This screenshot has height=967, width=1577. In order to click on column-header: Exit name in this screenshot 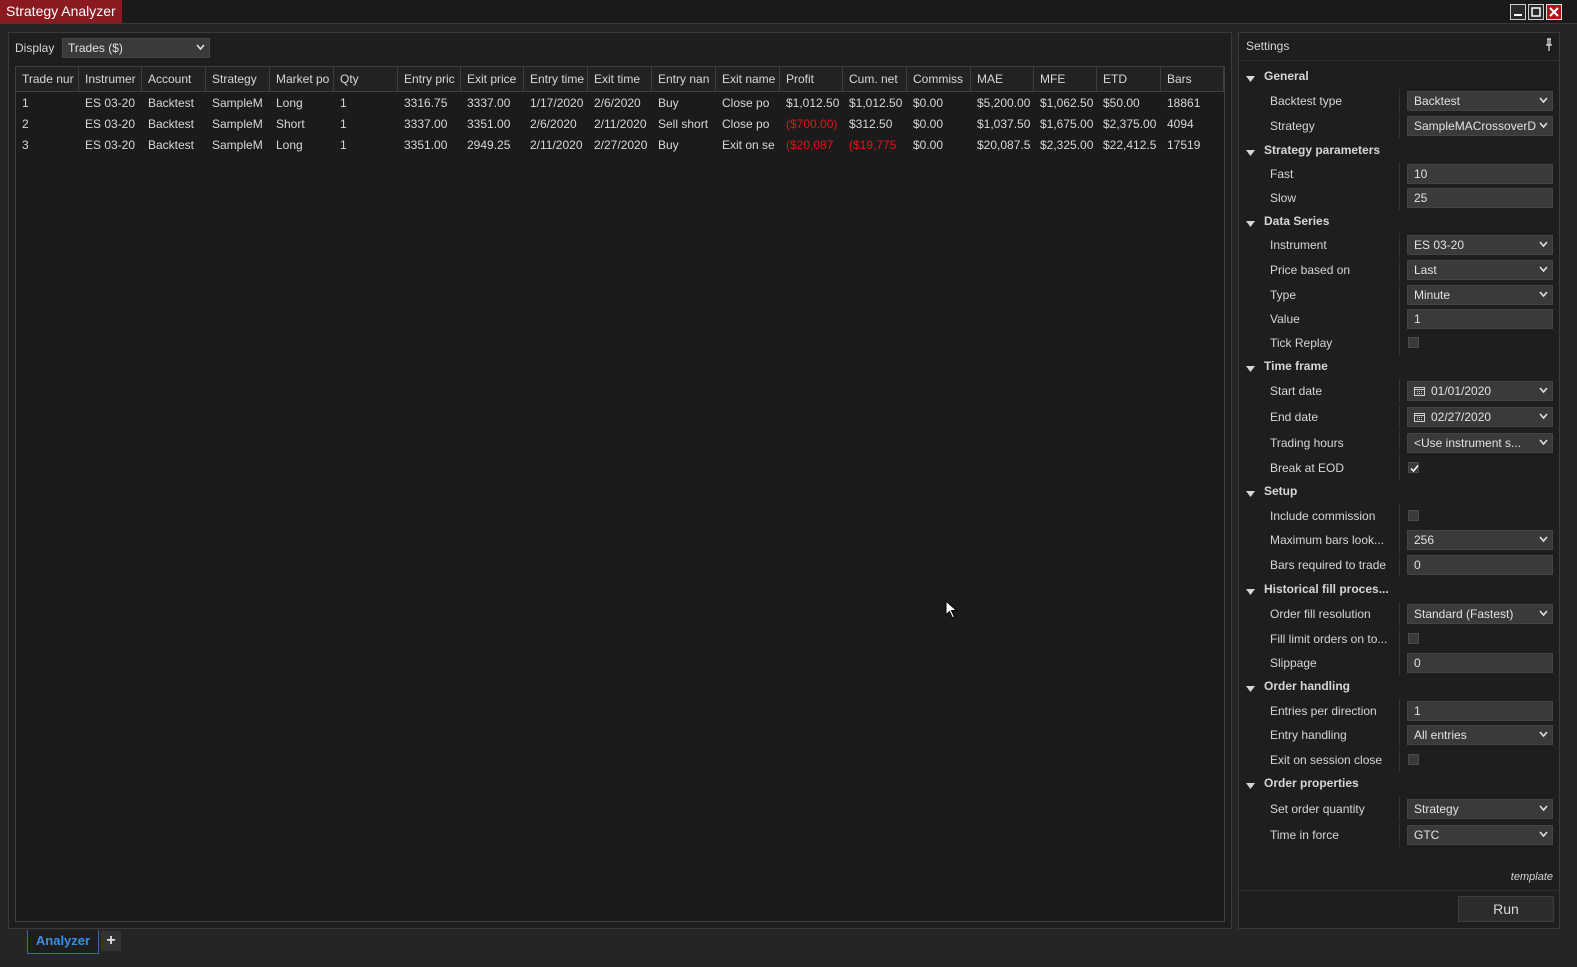, I will do `click(748, 79)`.